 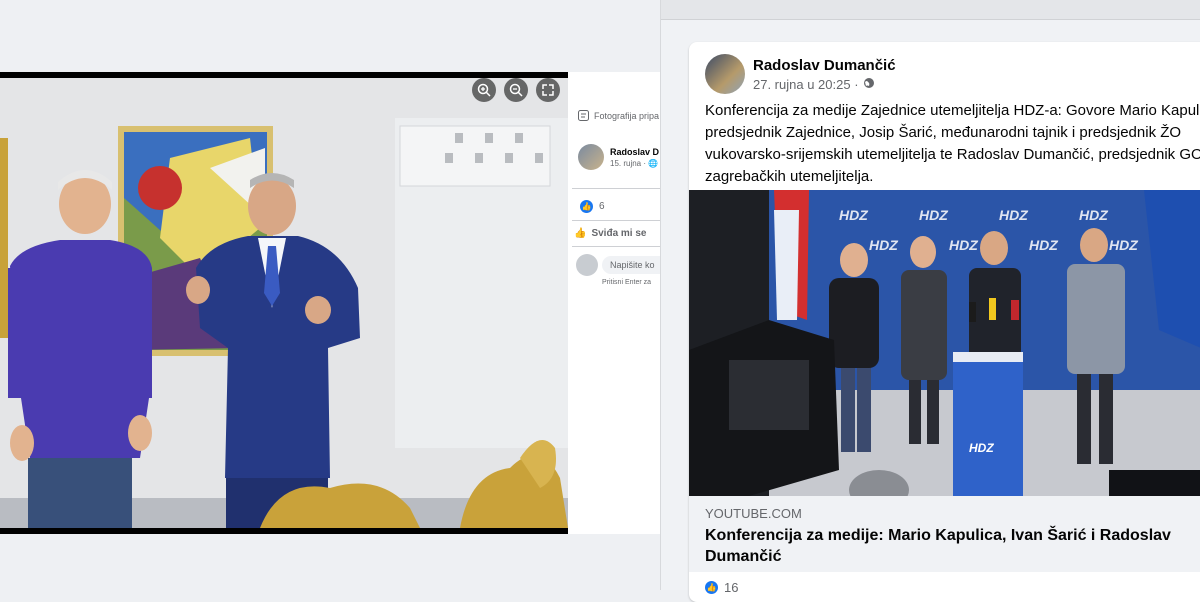 I want to click on comment-input: Napišite ko, so click(x=631, y=265).